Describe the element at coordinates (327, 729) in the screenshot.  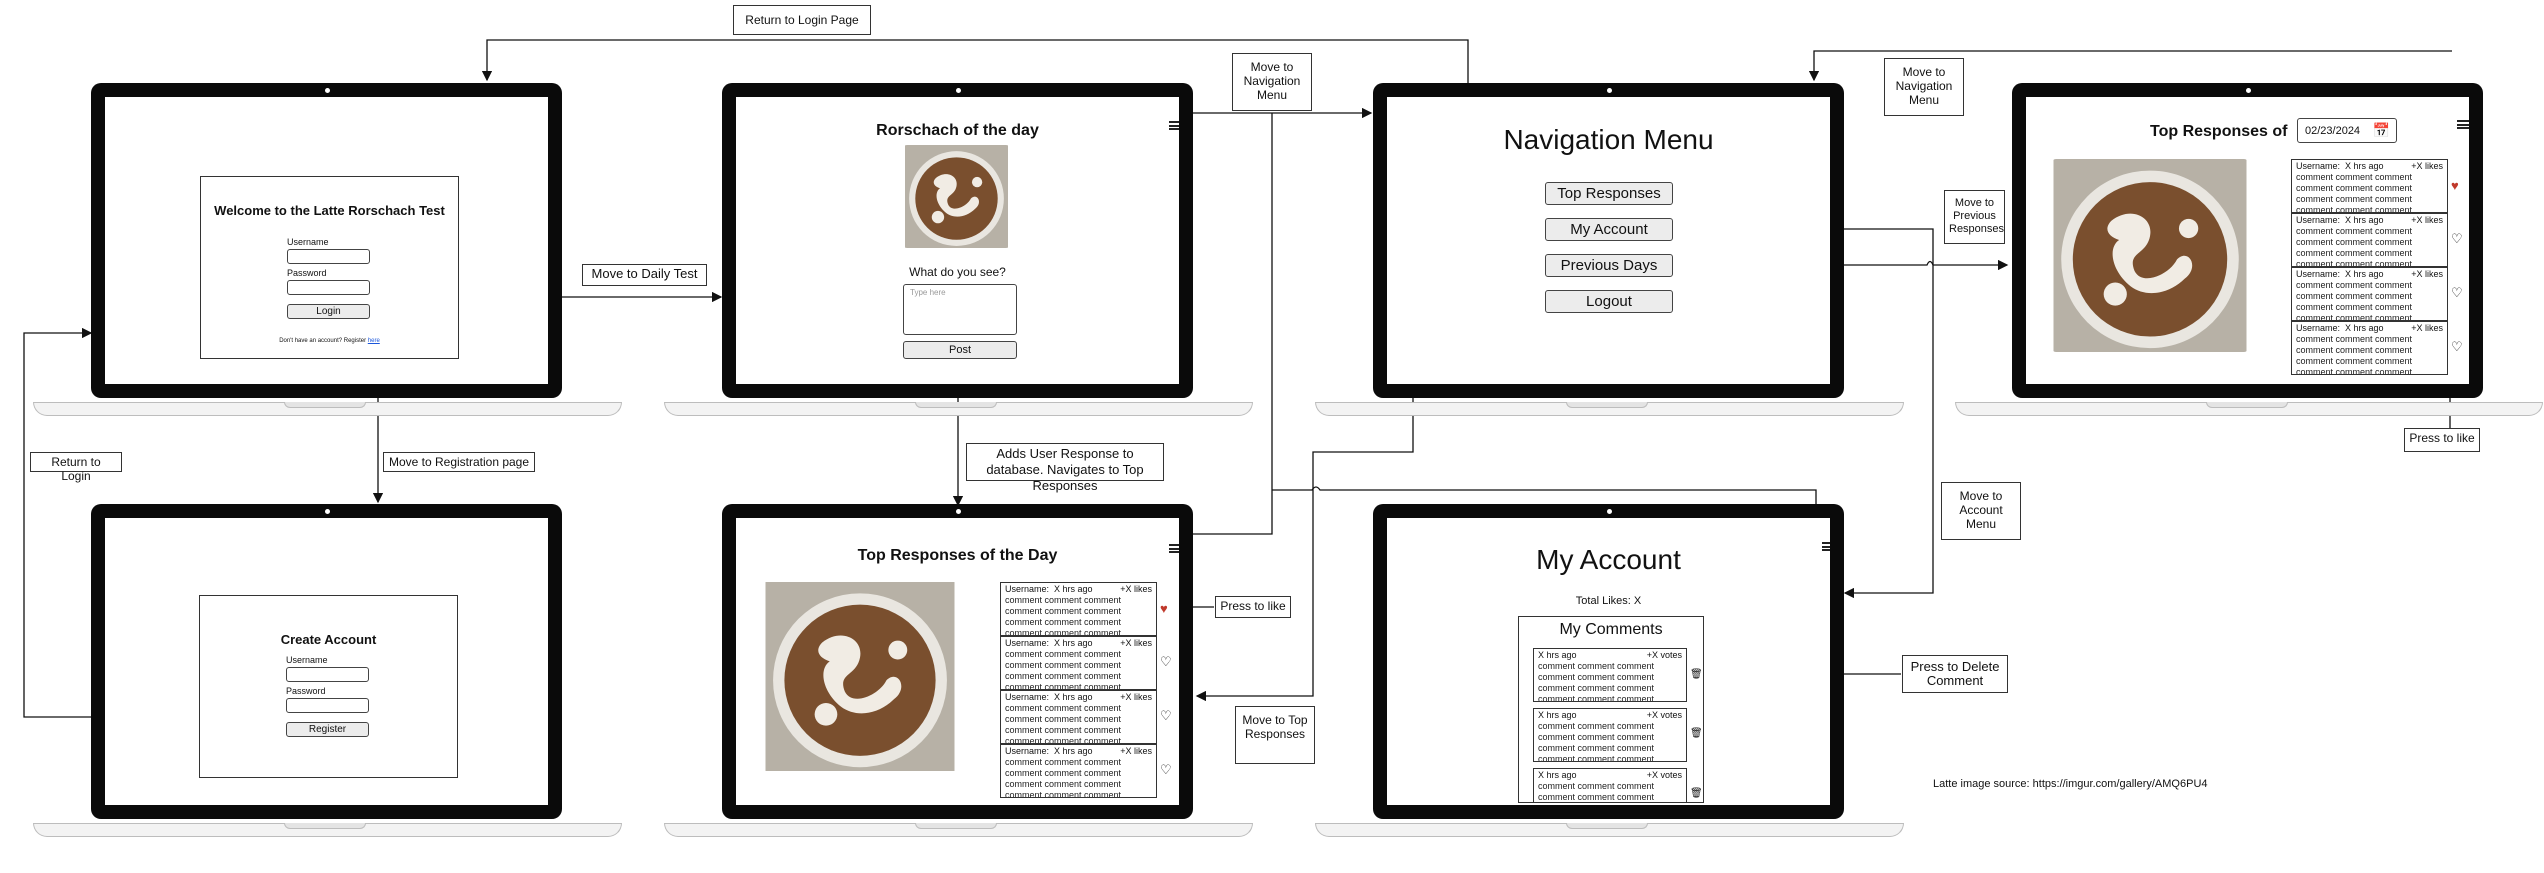
I see `register-button: Register` at that location.